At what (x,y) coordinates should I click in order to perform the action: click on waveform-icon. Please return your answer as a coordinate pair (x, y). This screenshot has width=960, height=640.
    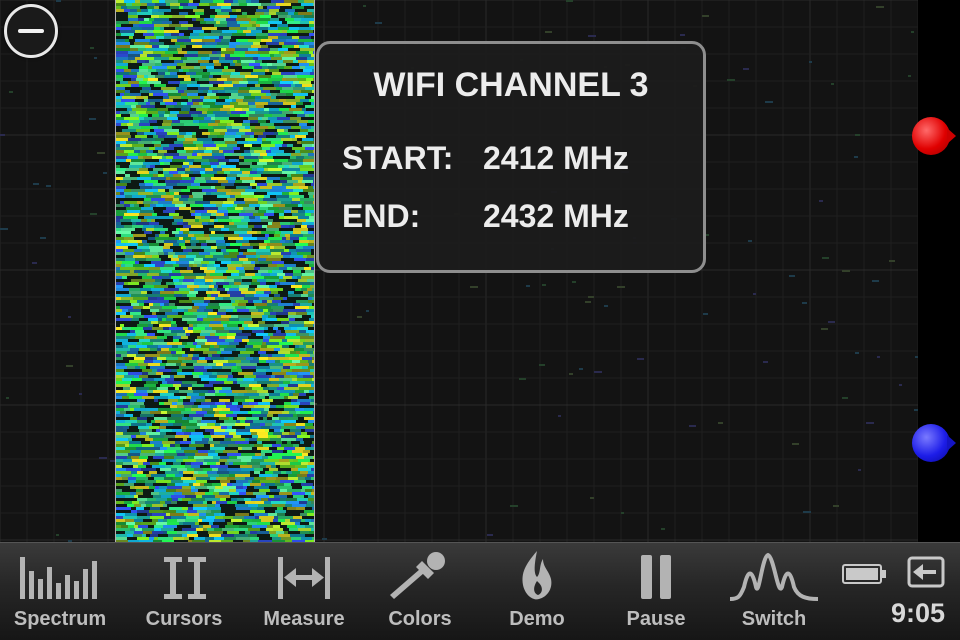
    Looking at the image, I should click on (774, 576).